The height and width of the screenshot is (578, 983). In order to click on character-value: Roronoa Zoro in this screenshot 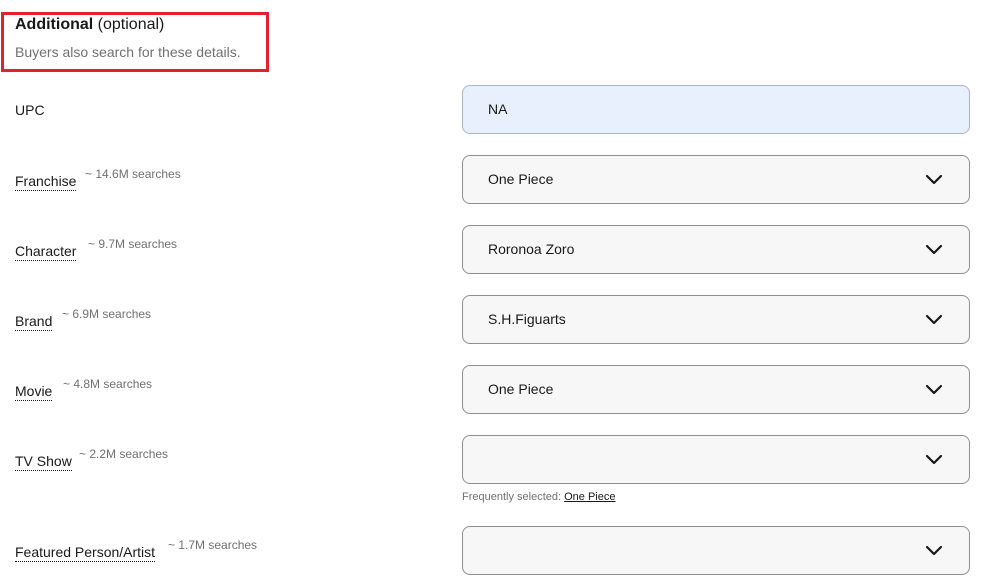, I will do `click(531, 249)`.